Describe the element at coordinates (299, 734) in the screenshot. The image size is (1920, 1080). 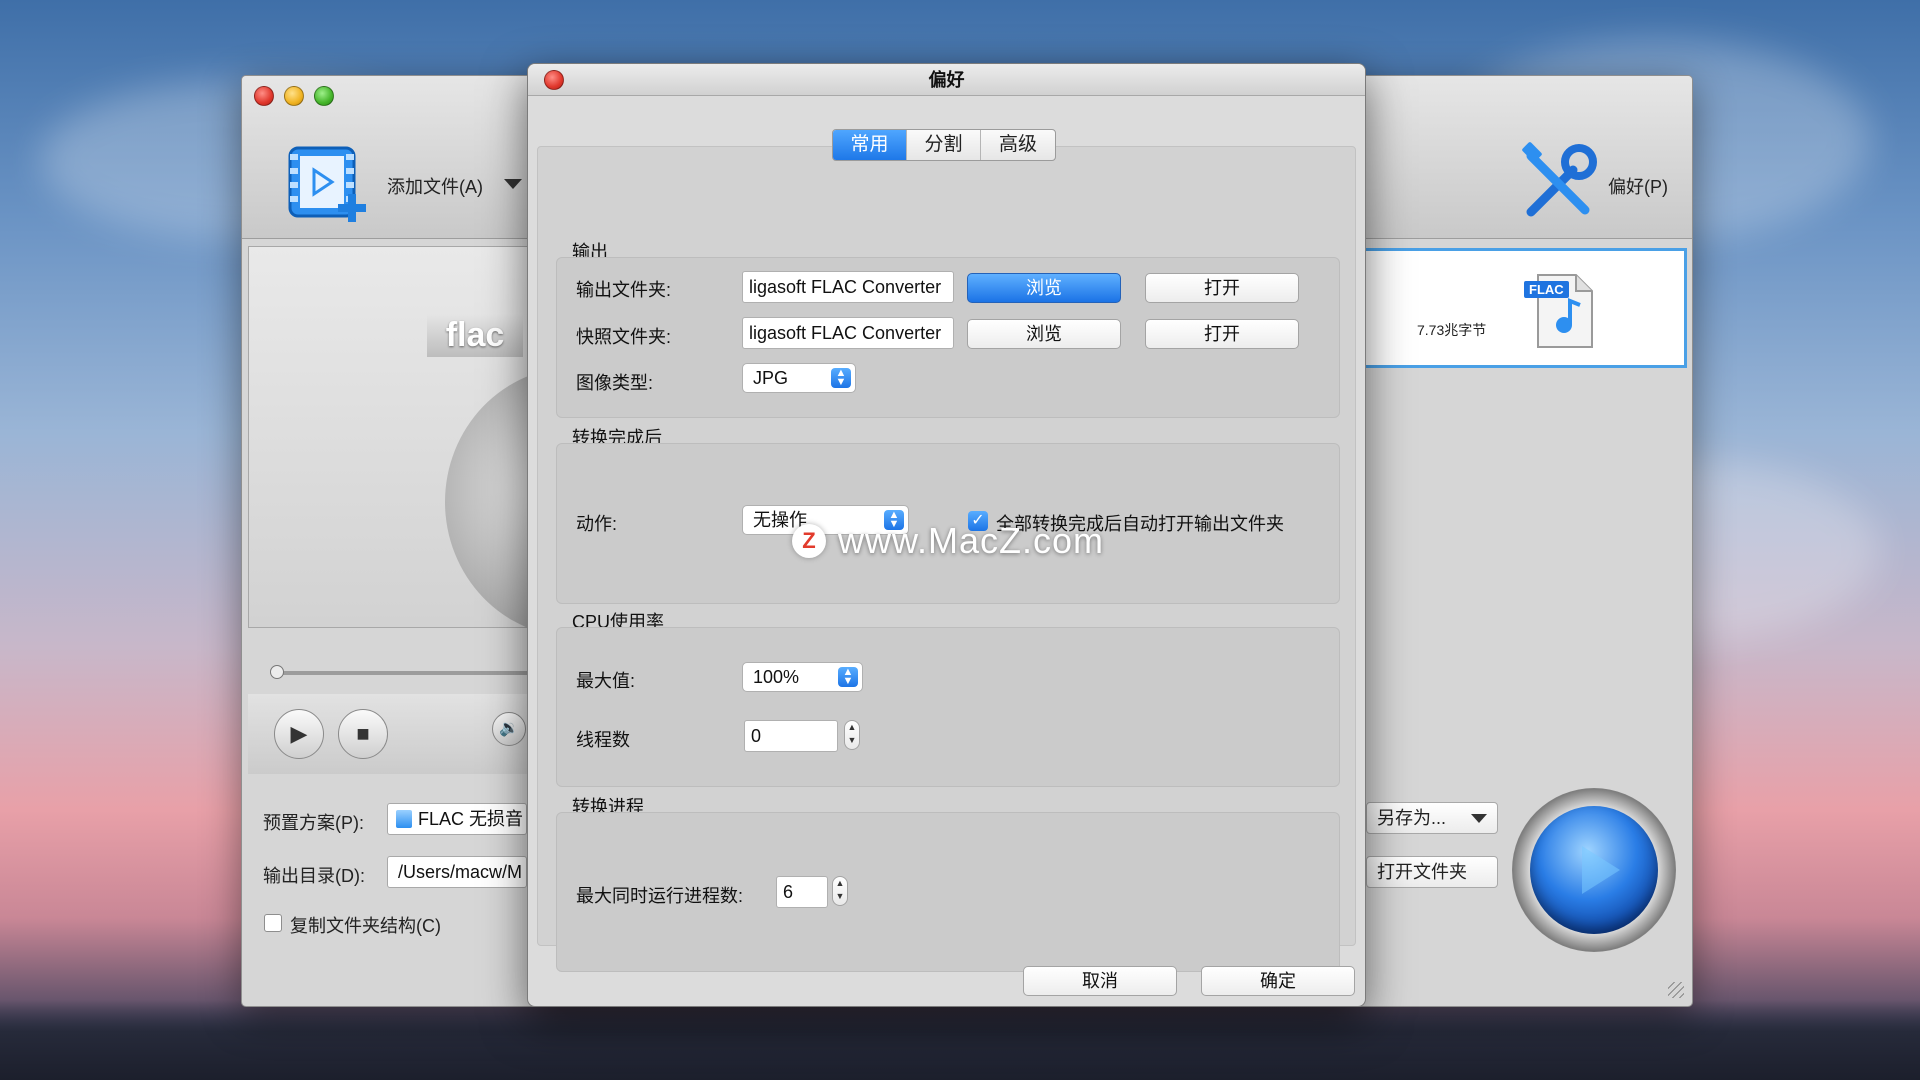
I see `play-button: ▶` at that location.